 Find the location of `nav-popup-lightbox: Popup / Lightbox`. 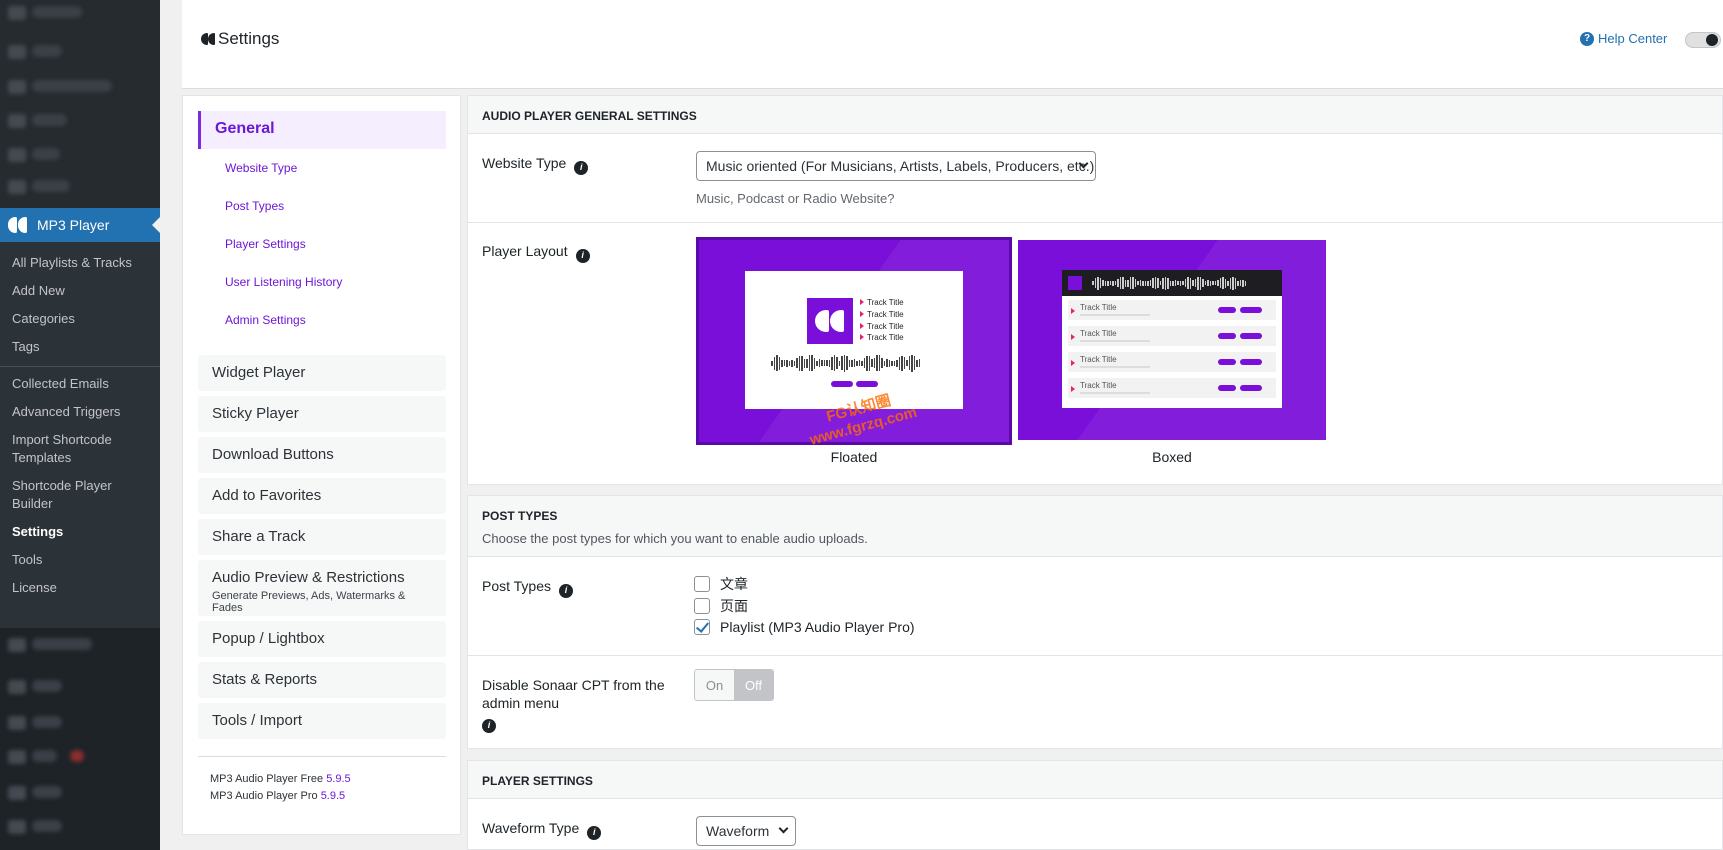

nav-popup-lightbox: Popup / Lightbox is located at coordinates (322, 639).